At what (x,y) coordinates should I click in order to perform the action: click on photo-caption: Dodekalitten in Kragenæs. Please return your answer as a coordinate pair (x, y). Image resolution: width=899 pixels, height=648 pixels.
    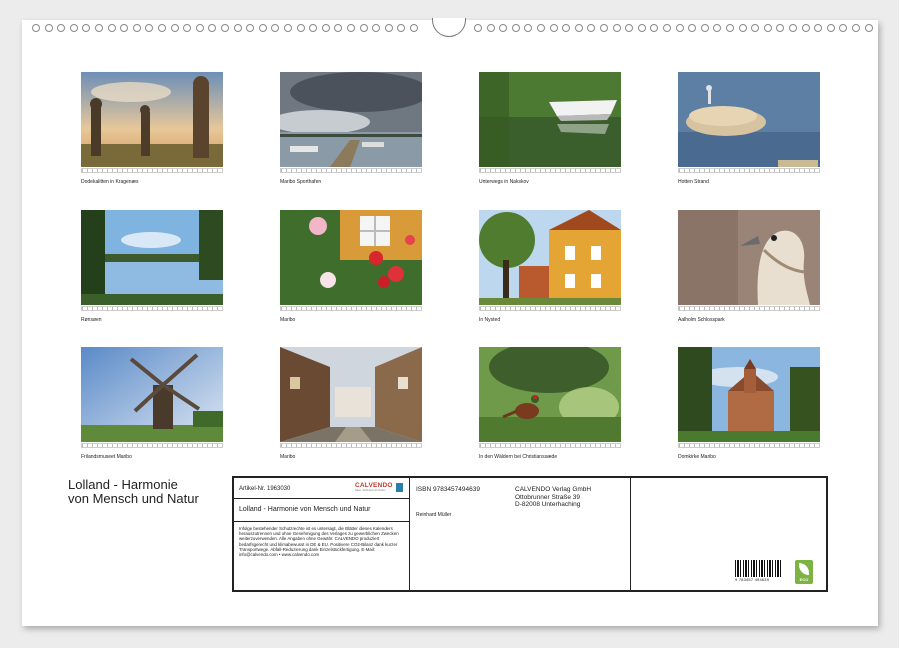
    Looking at the image, I should click on (152, 182).